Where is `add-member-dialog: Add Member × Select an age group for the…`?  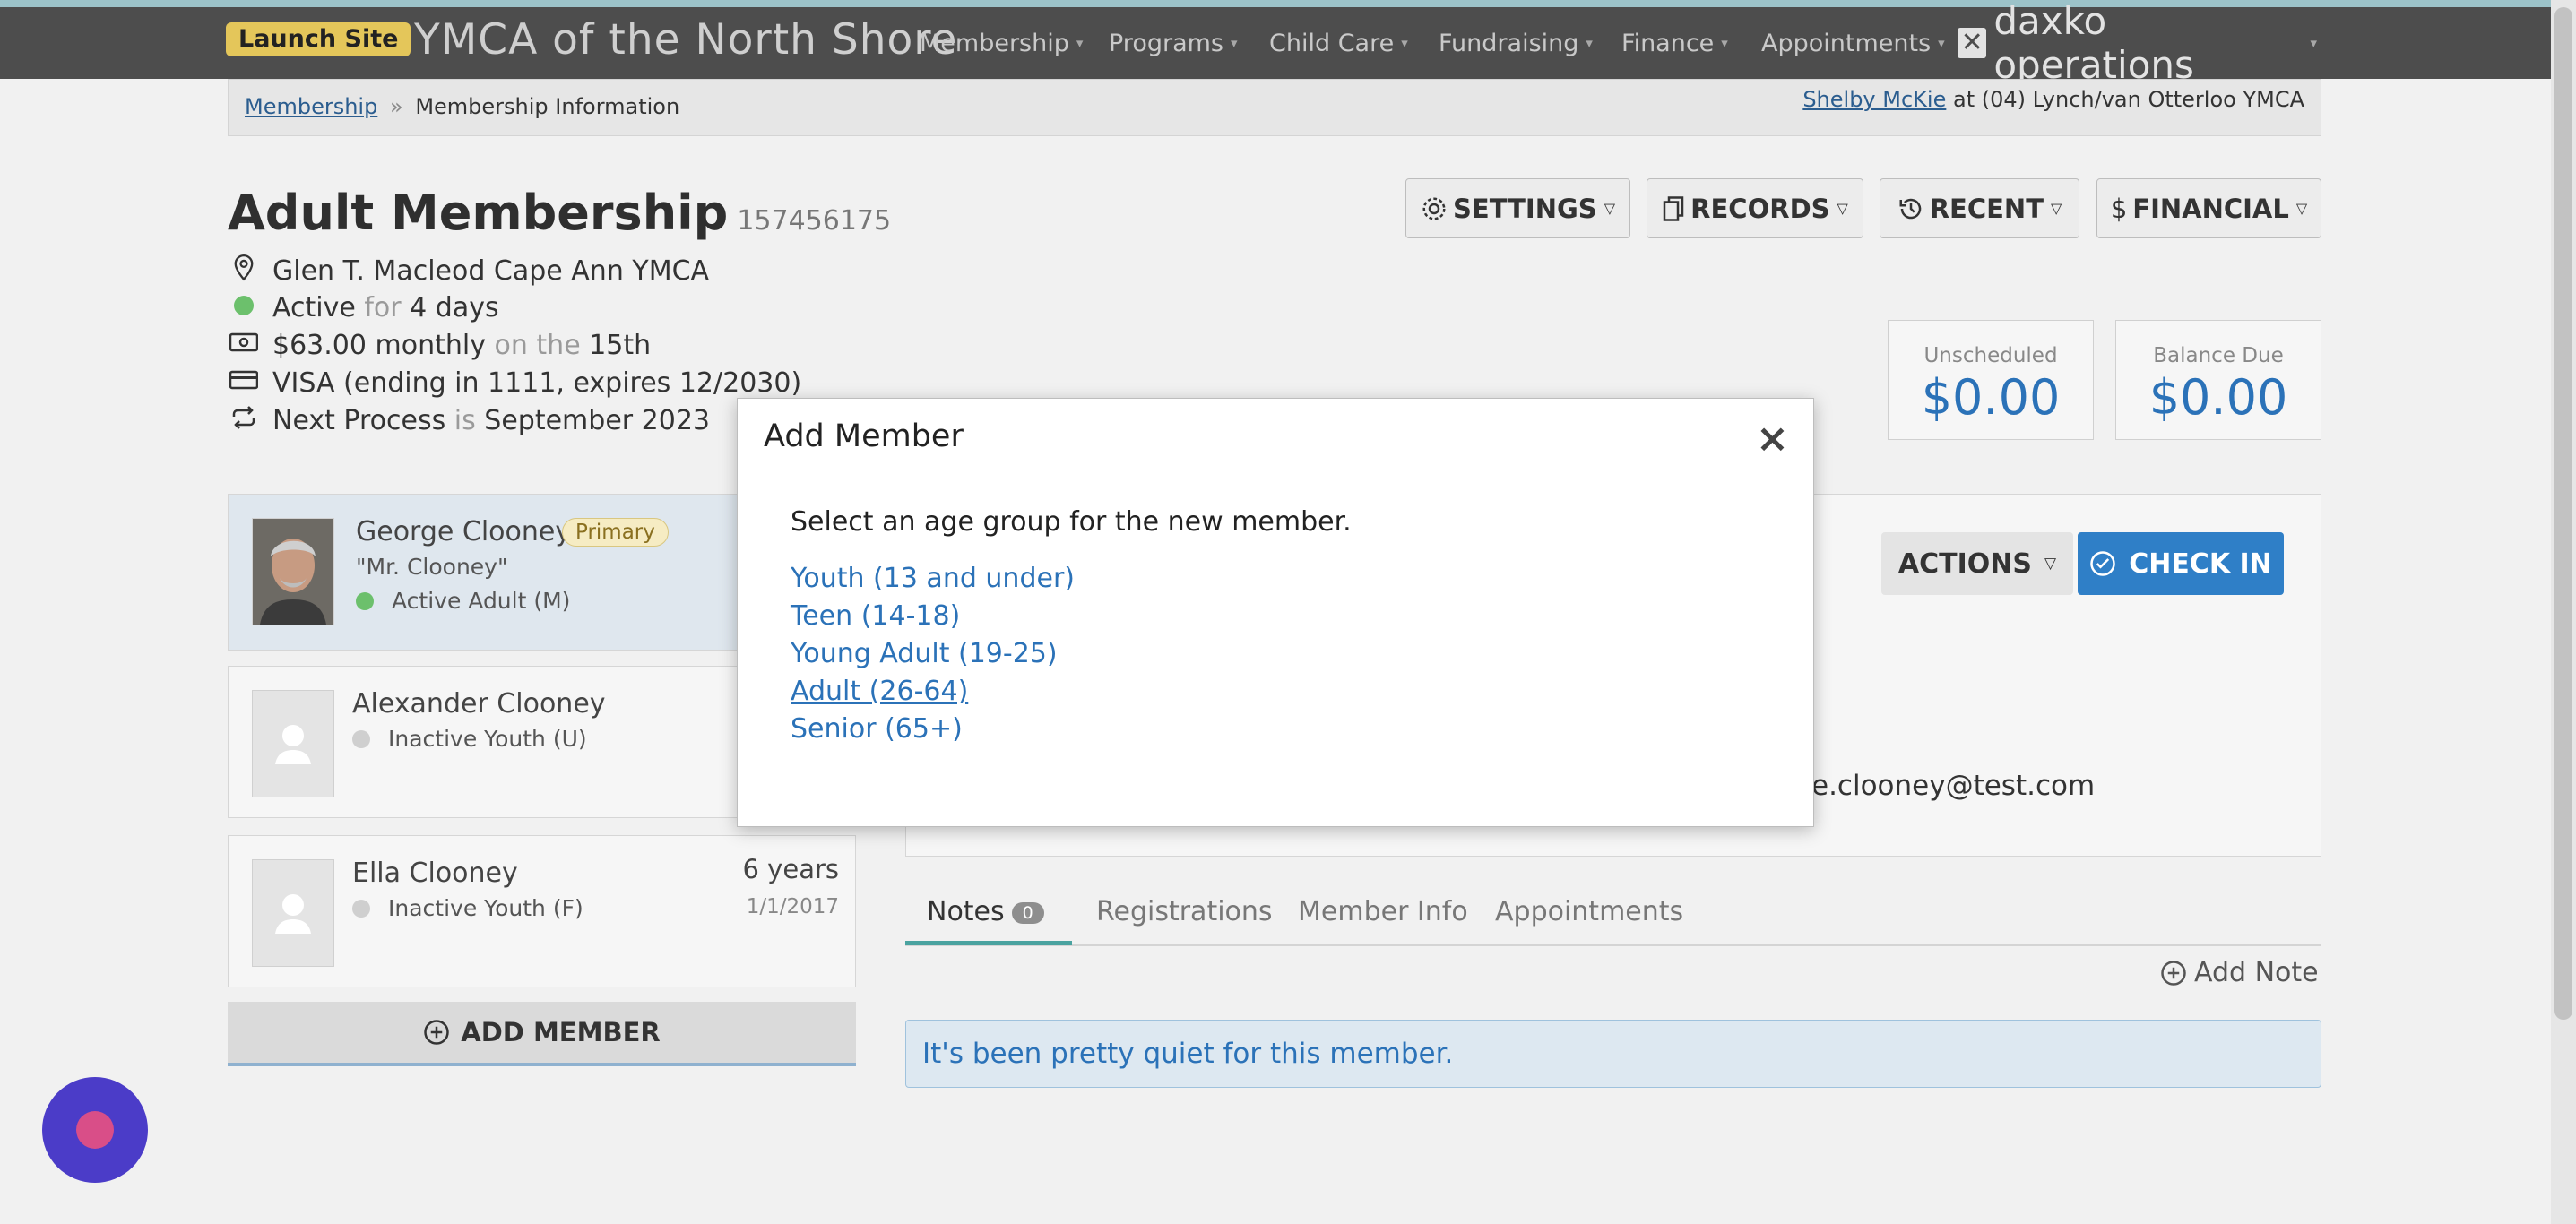 add-member-dialog: Add Member × Select an age group for the… is located at coordinates (1275, 612).